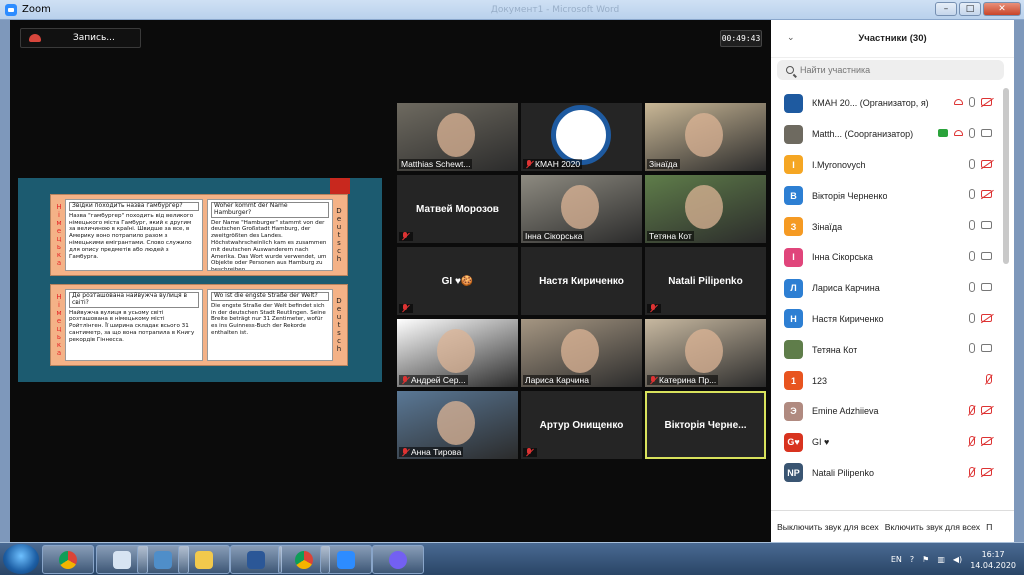 This screenshot has height=575, width=1024. I want to click on maximize-button: □, so click(970, 9).